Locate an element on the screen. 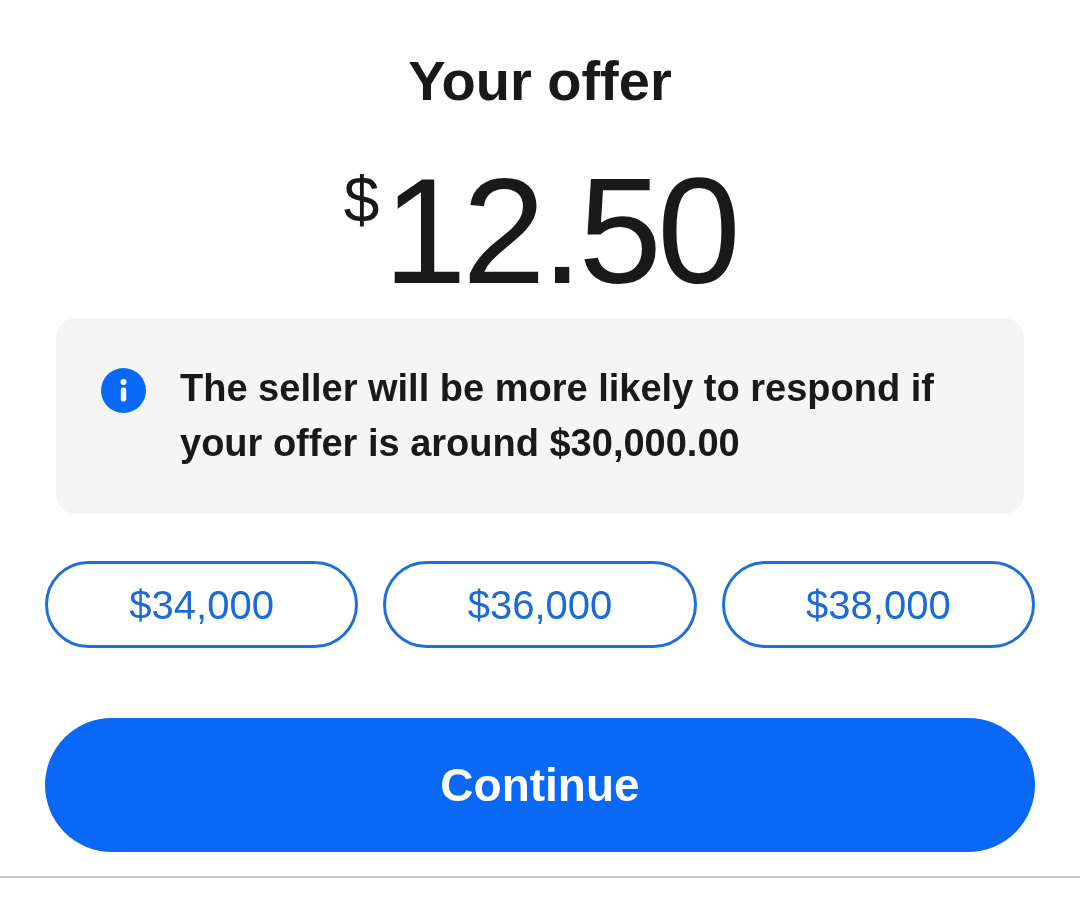  hint-text: The seller will be more likely to respond if your offer is around $30,000.00 is located at coordinates (557, 416).